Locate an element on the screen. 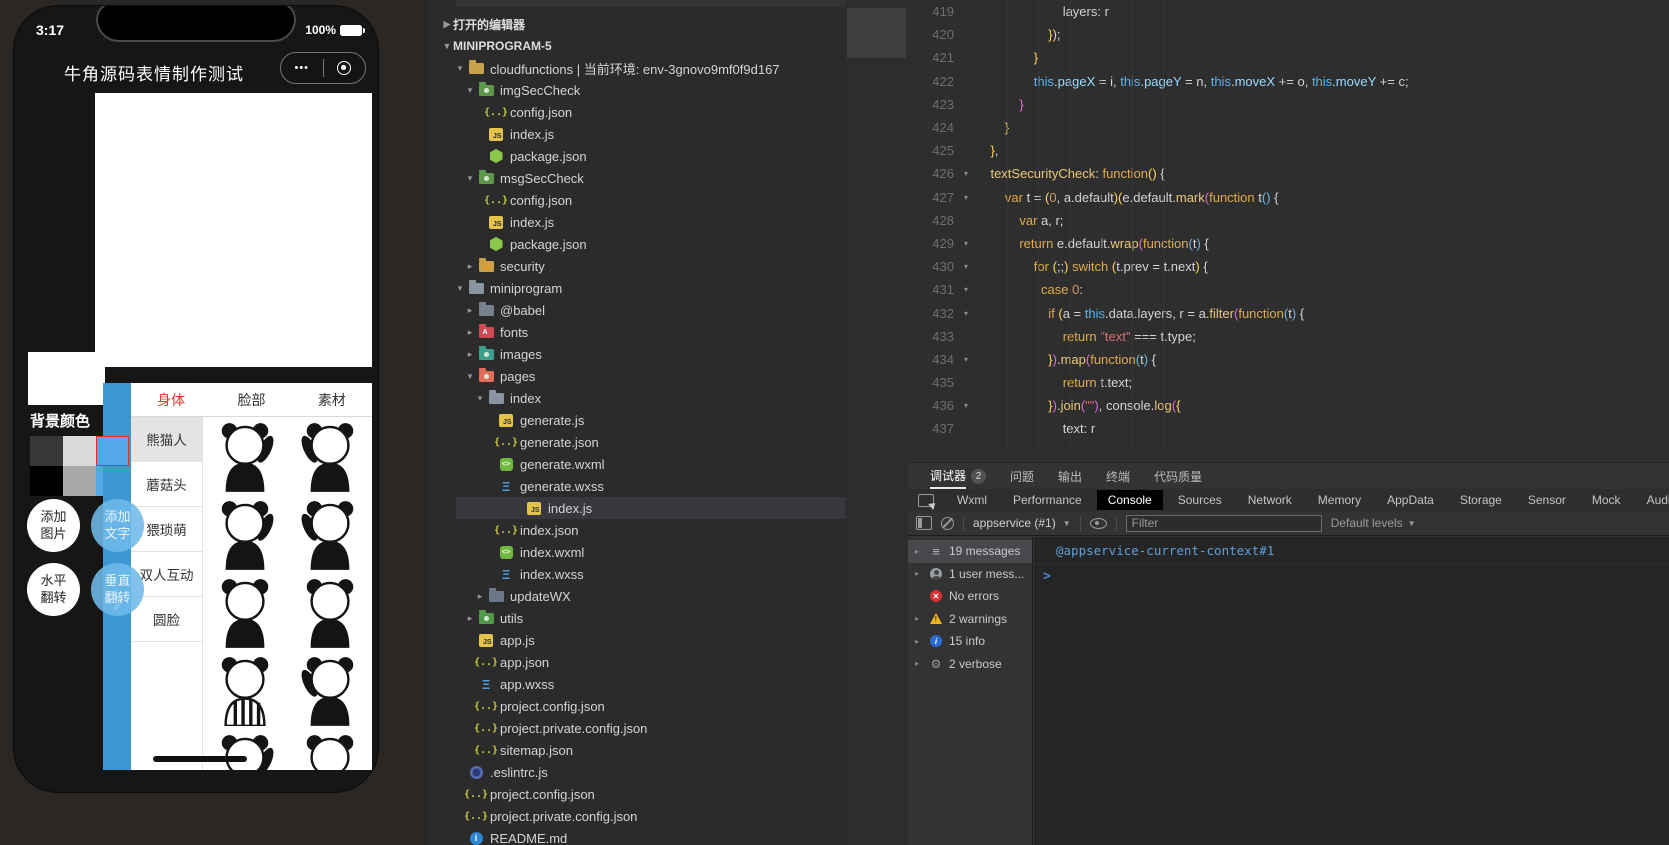  action-button-1: 添加 图片 is located at coordinates (53, 525).